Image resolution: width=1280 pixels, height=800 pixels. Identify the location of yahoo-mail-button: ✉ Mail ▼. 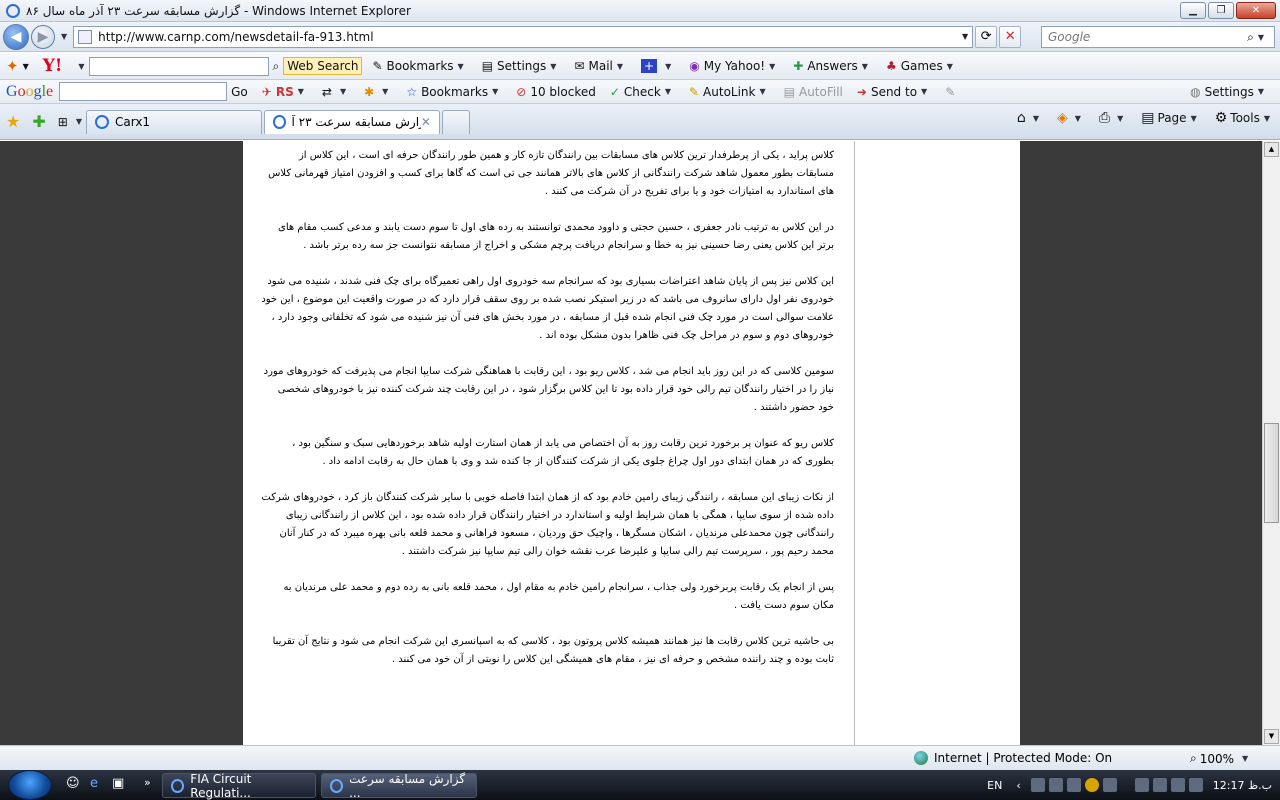
(600, 66).